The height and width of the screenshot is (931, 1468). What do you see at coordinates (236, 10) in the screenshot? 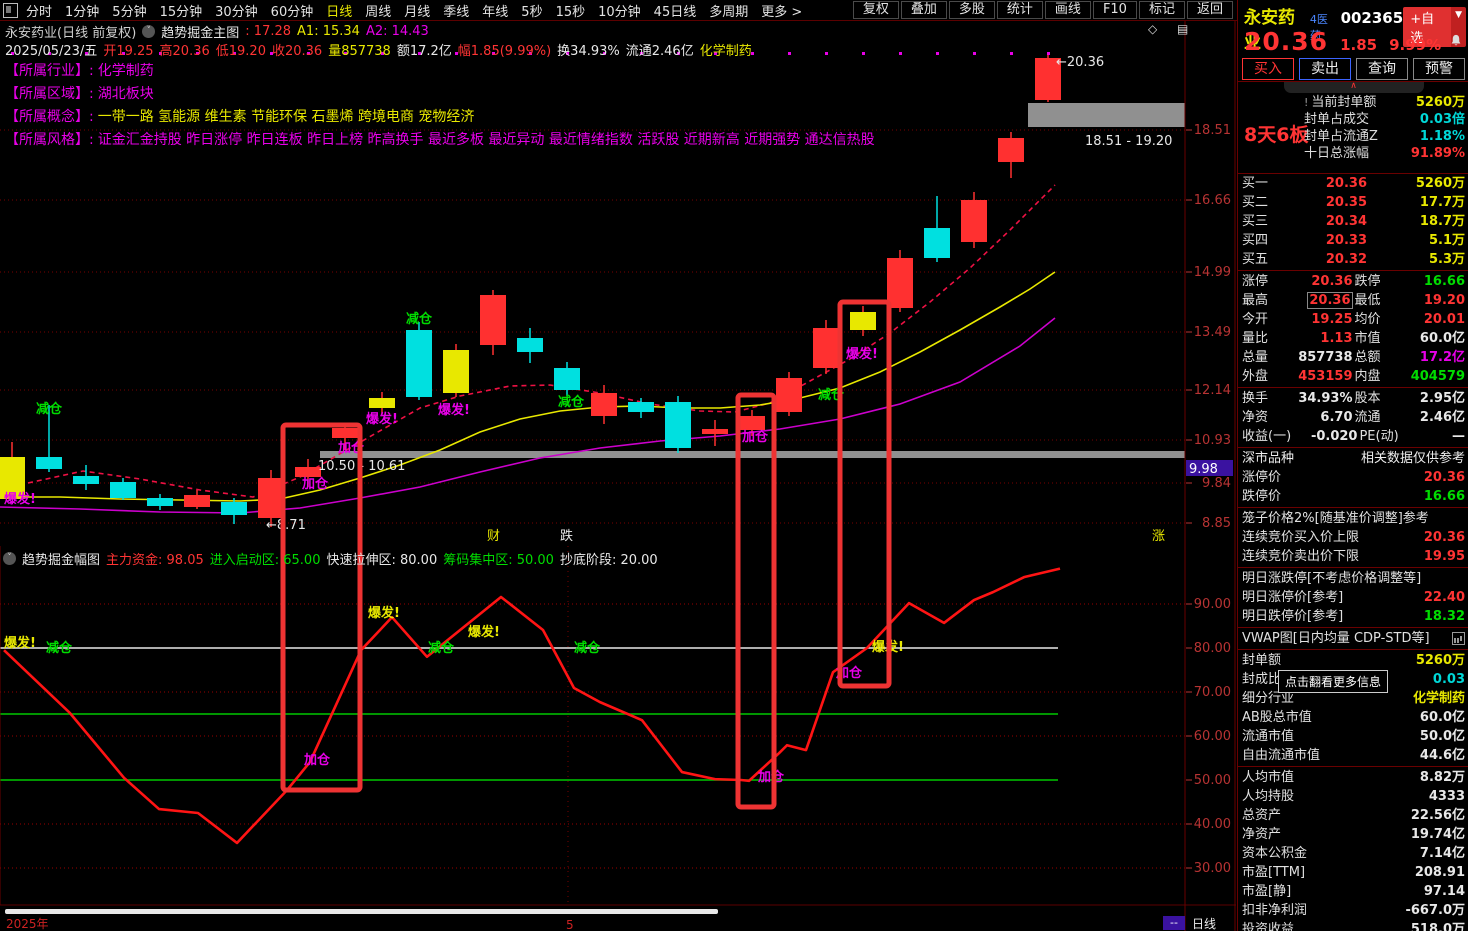
I see `period-tab-4: 30分钟` at bounding box center [236, 10].